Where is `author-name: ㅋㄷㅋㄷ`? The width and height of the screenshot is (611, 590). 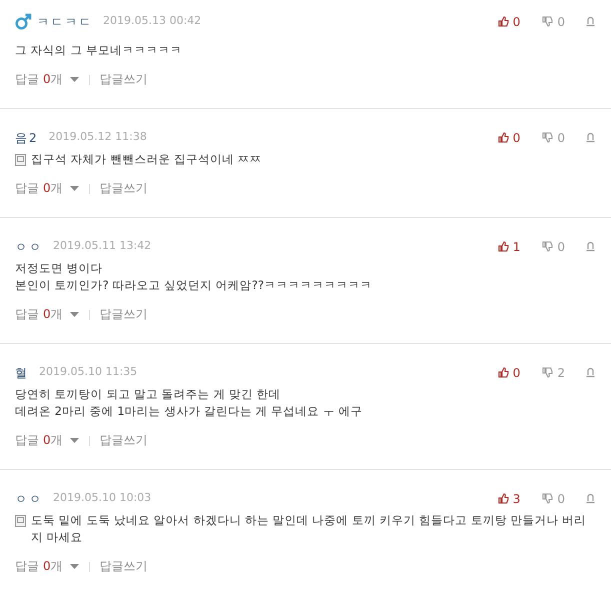
author-name: ㅋㄷㅋㄷ is located at coordinates (65, 21).